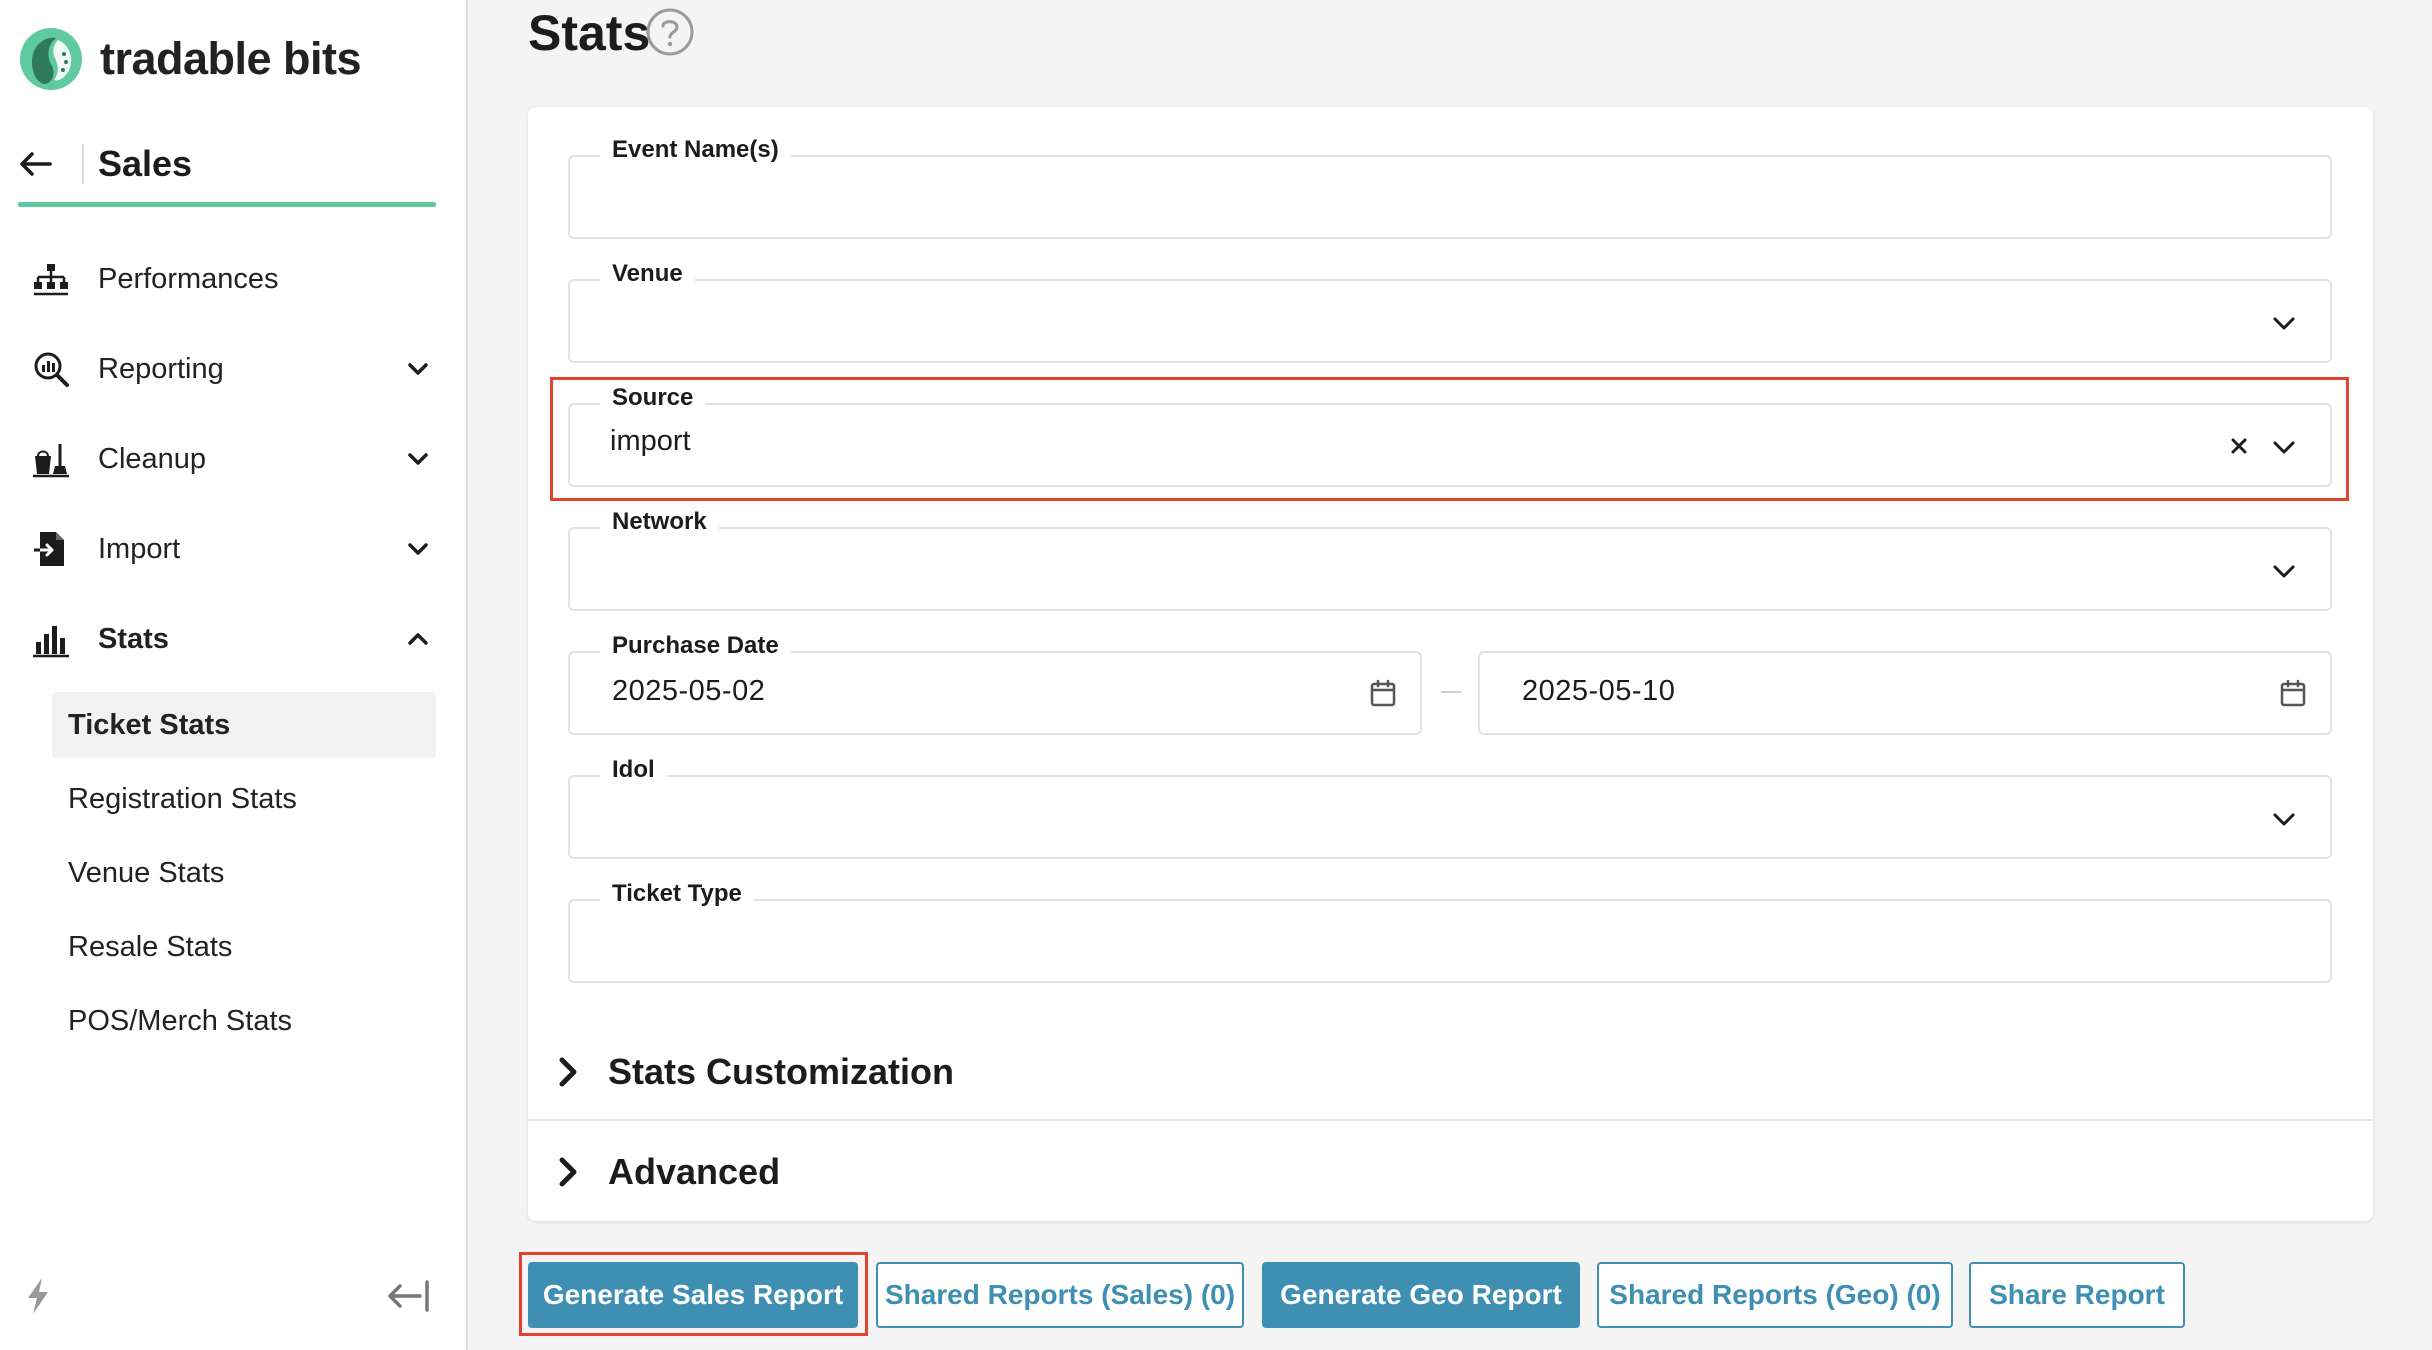 The image size is (2432, 1350). What do you see at coordinates (2077, 1295) in the screenshot?
I see `share-report-button: Share Report` at bounding box center [2077, 1295].